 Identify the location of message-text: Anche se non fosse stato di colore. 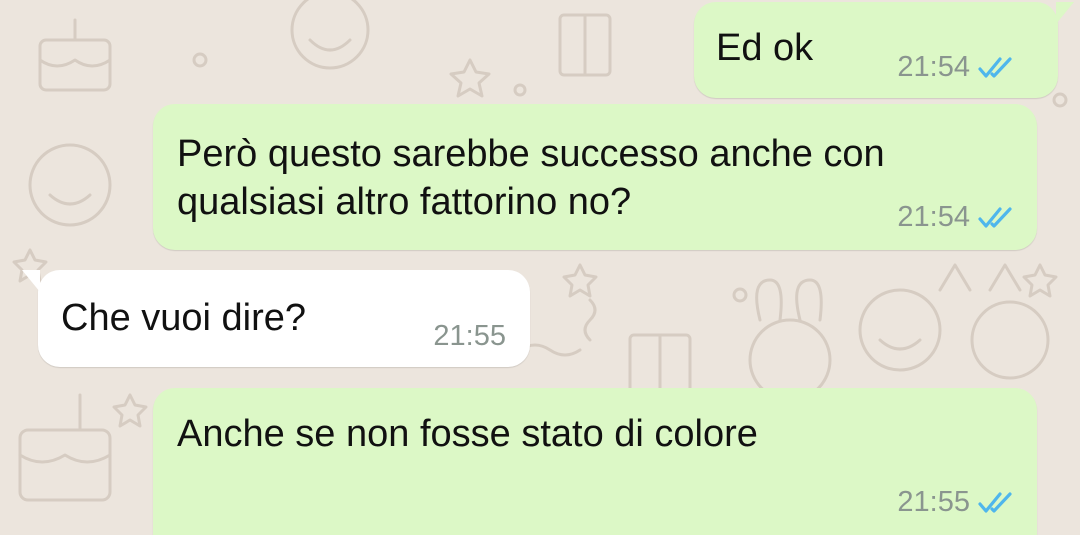
(467, 434).